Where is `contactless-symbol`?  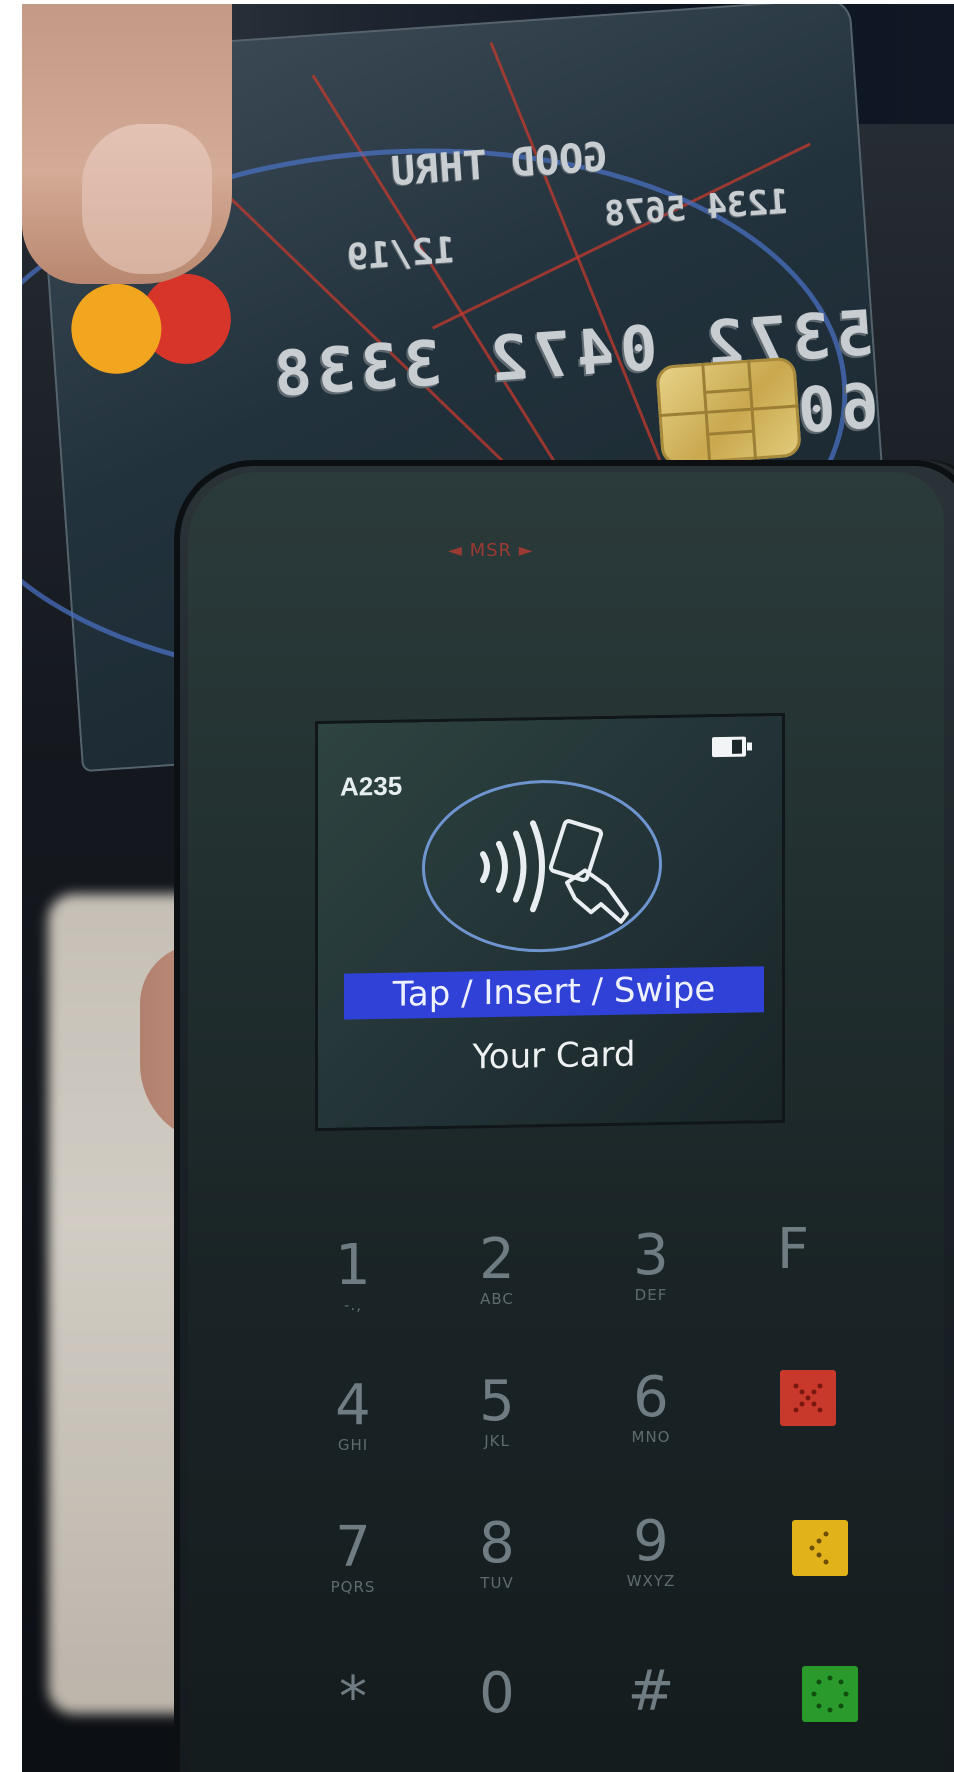 contactless-symbol is located at coordinates (554, 871).